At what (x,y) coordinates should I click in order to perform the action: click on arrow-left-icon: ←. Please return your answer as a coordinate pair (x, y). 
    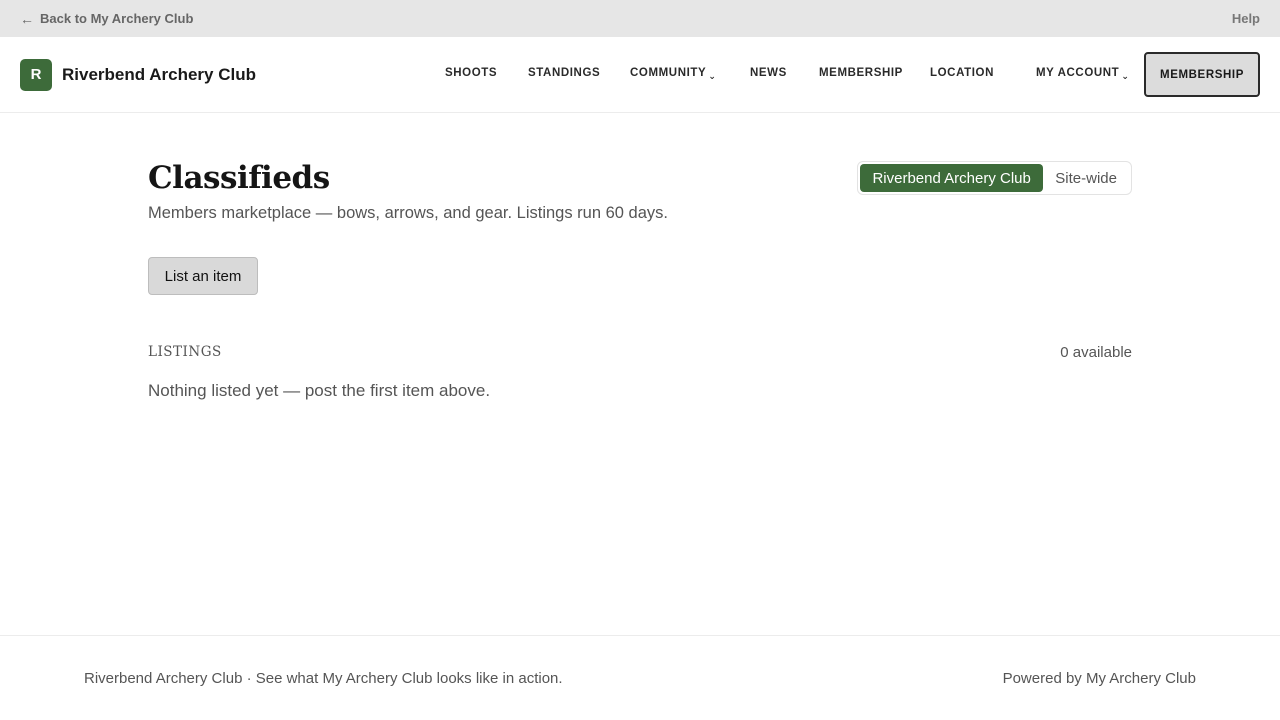
    Looking at the image, I should click on (27, 18).